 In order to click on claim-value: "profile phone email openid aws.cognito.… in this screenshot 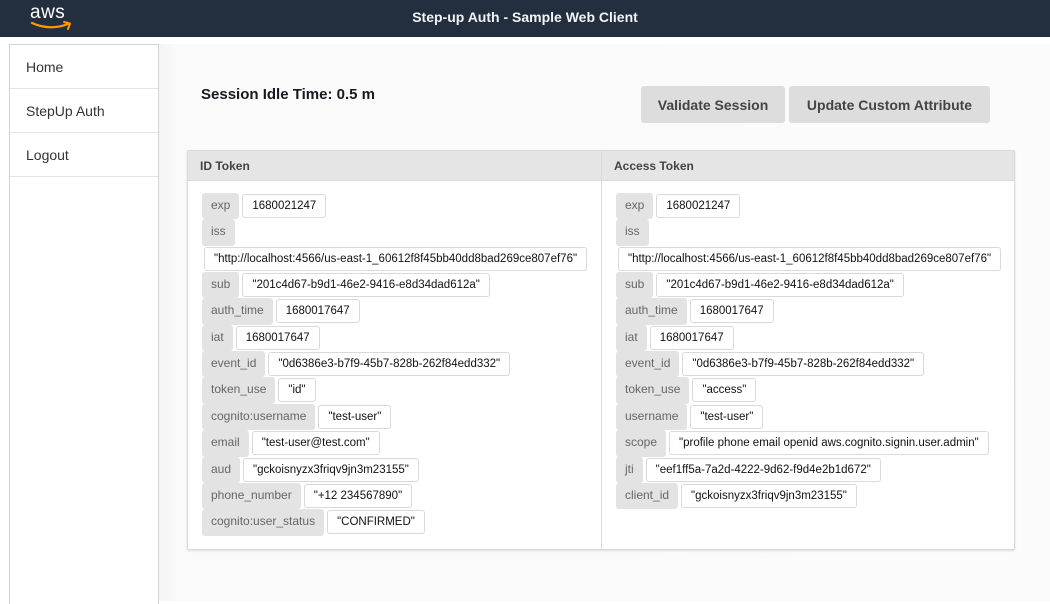, I will do `click(829, 443)`.